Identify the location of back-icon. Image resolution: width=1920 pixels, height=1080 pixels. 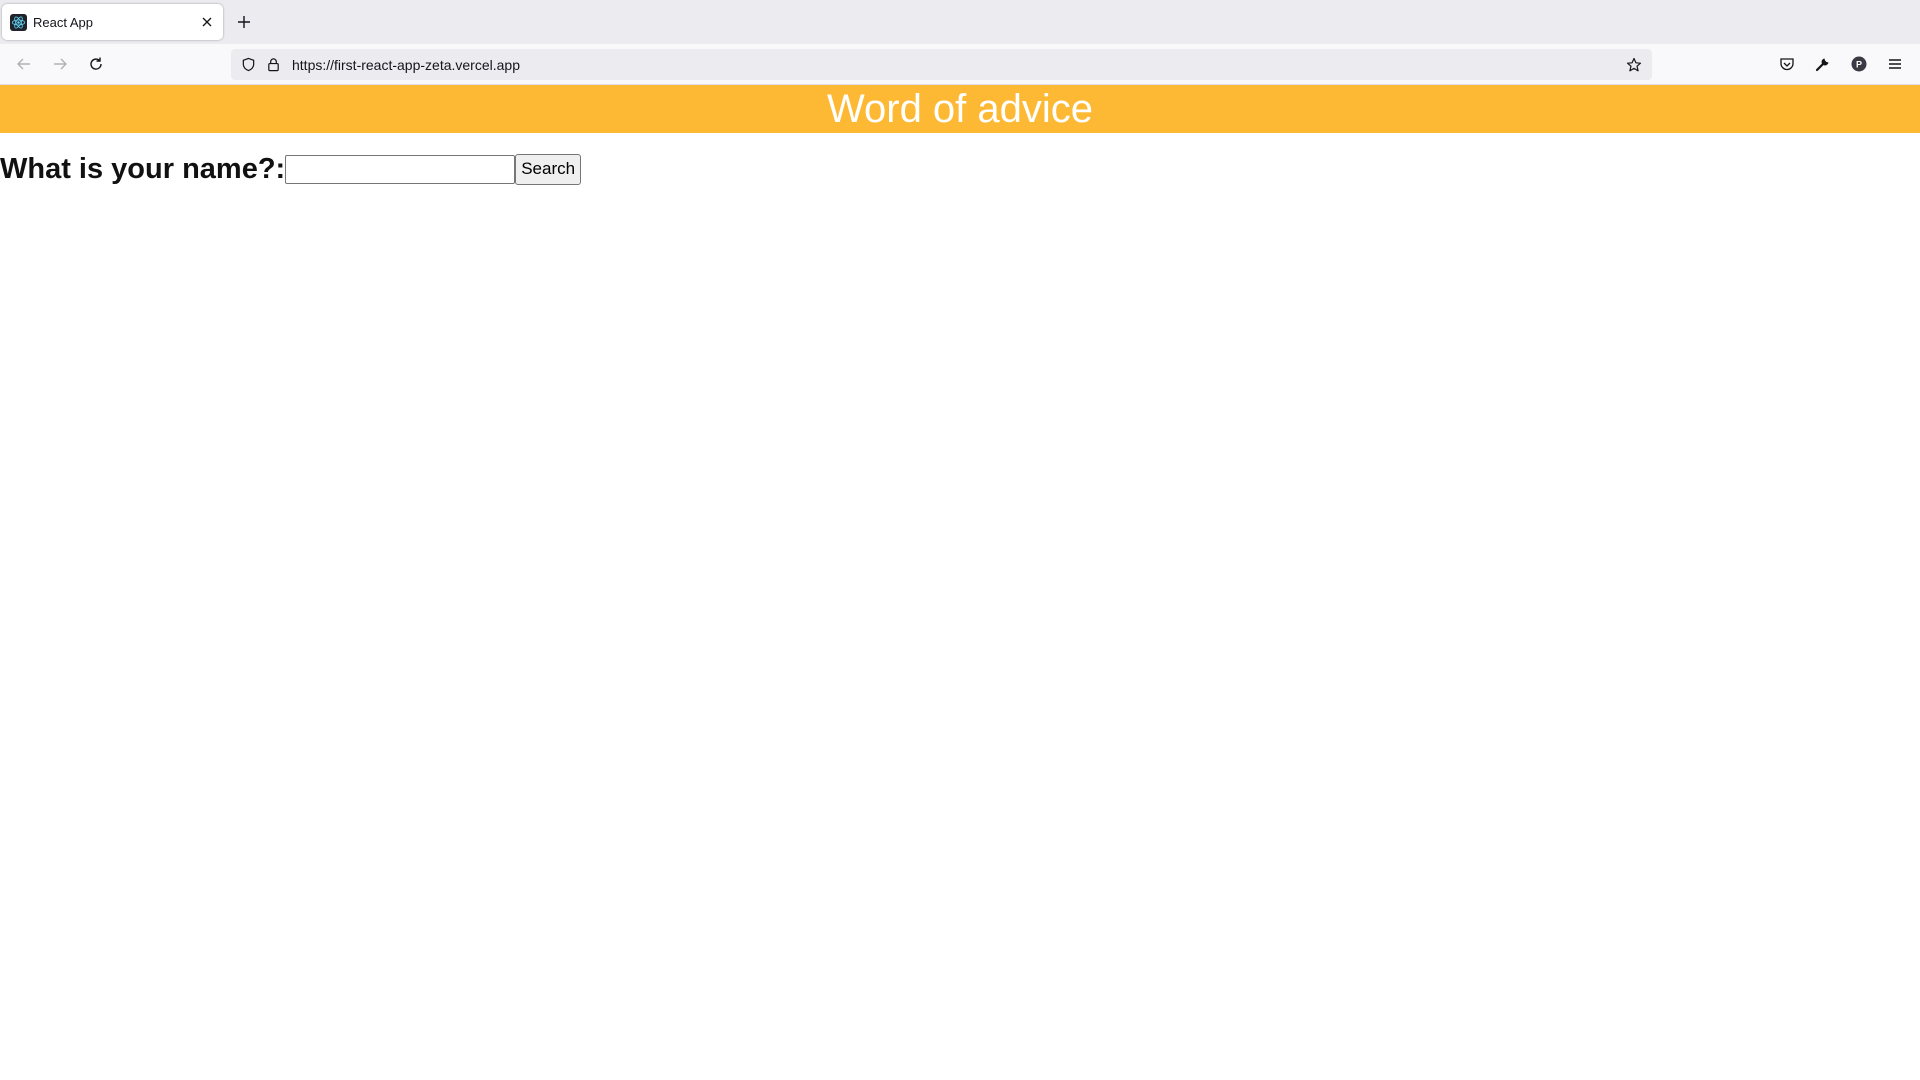
(24, 64).